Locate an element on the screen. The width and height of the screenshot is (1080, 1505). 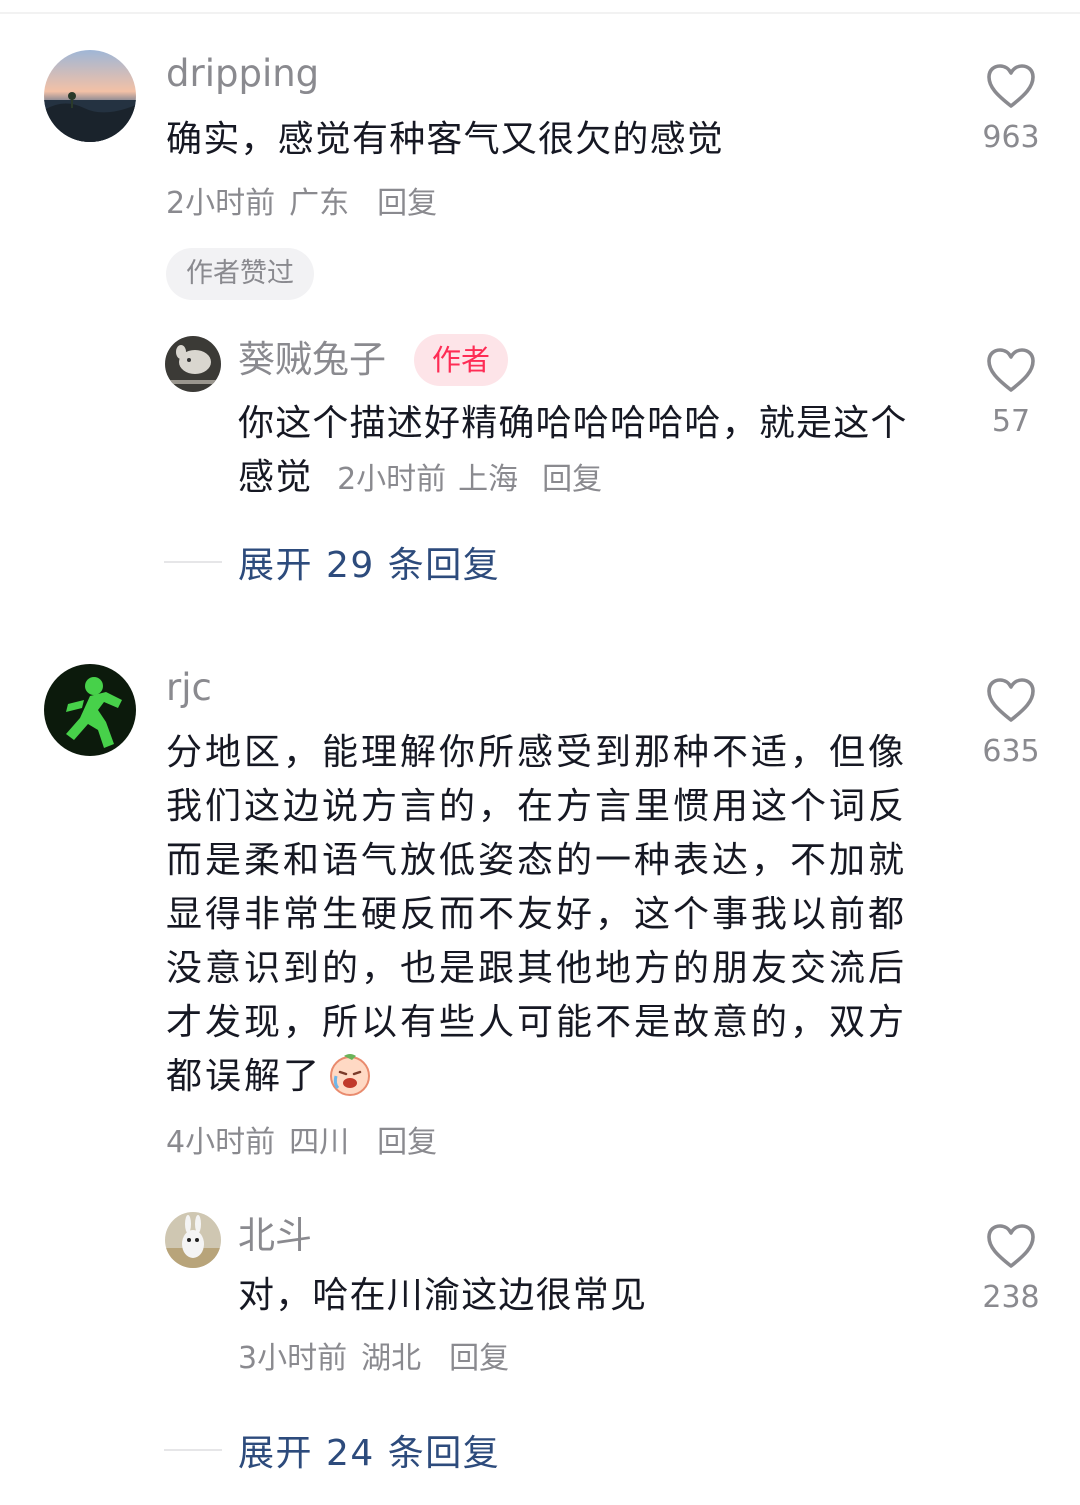
like-count: 635 is located at coordinates (1011, 751).